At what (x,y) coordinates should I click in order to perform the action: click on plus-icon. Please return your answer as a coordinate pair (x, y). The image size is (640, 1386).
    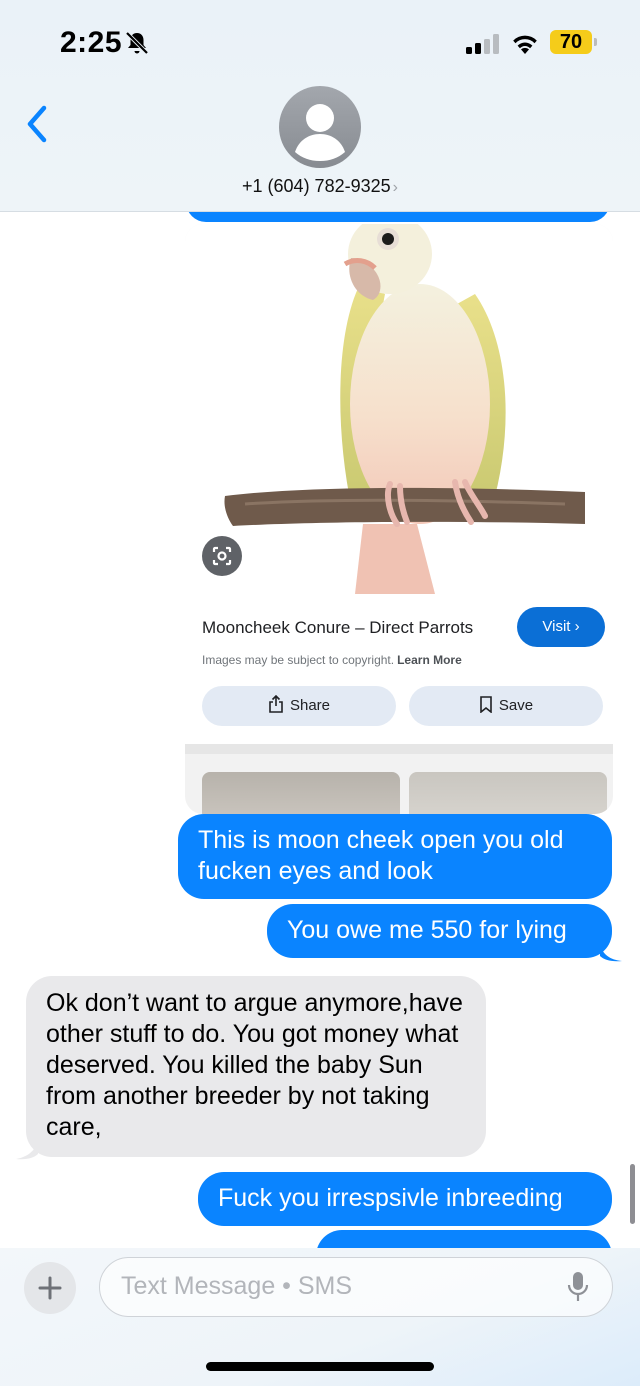
    Looking at the image, I should click on (50, 1288).